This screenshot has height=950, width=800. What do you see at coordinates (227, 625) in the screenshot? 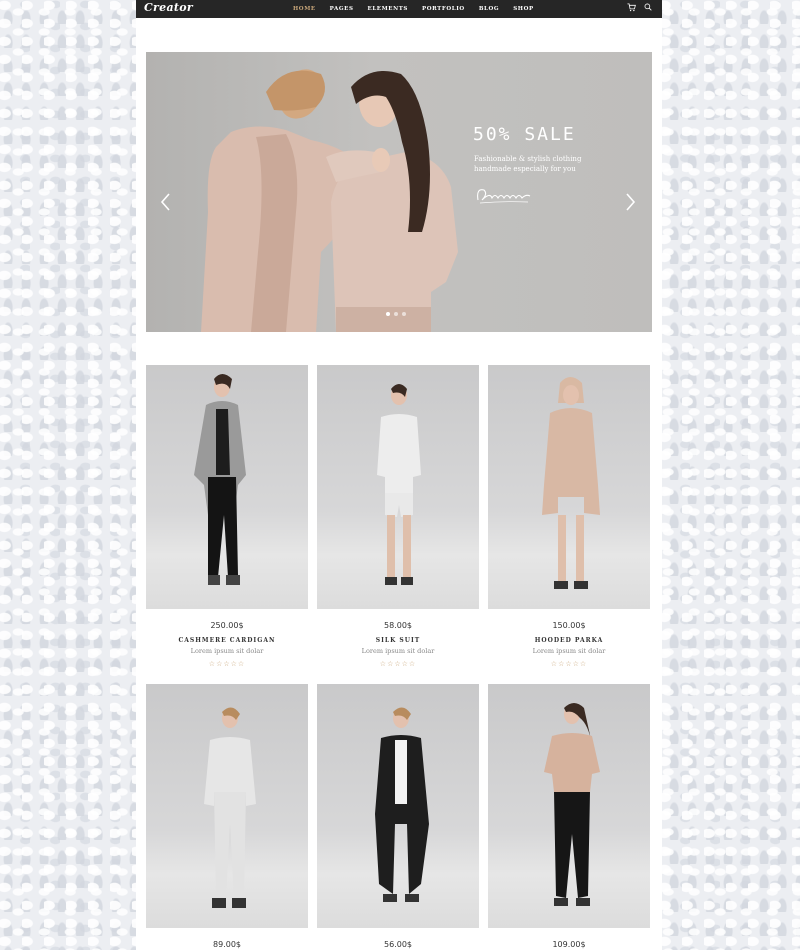
I see `product-price: 250.00$` at bounding box center [227, 625].